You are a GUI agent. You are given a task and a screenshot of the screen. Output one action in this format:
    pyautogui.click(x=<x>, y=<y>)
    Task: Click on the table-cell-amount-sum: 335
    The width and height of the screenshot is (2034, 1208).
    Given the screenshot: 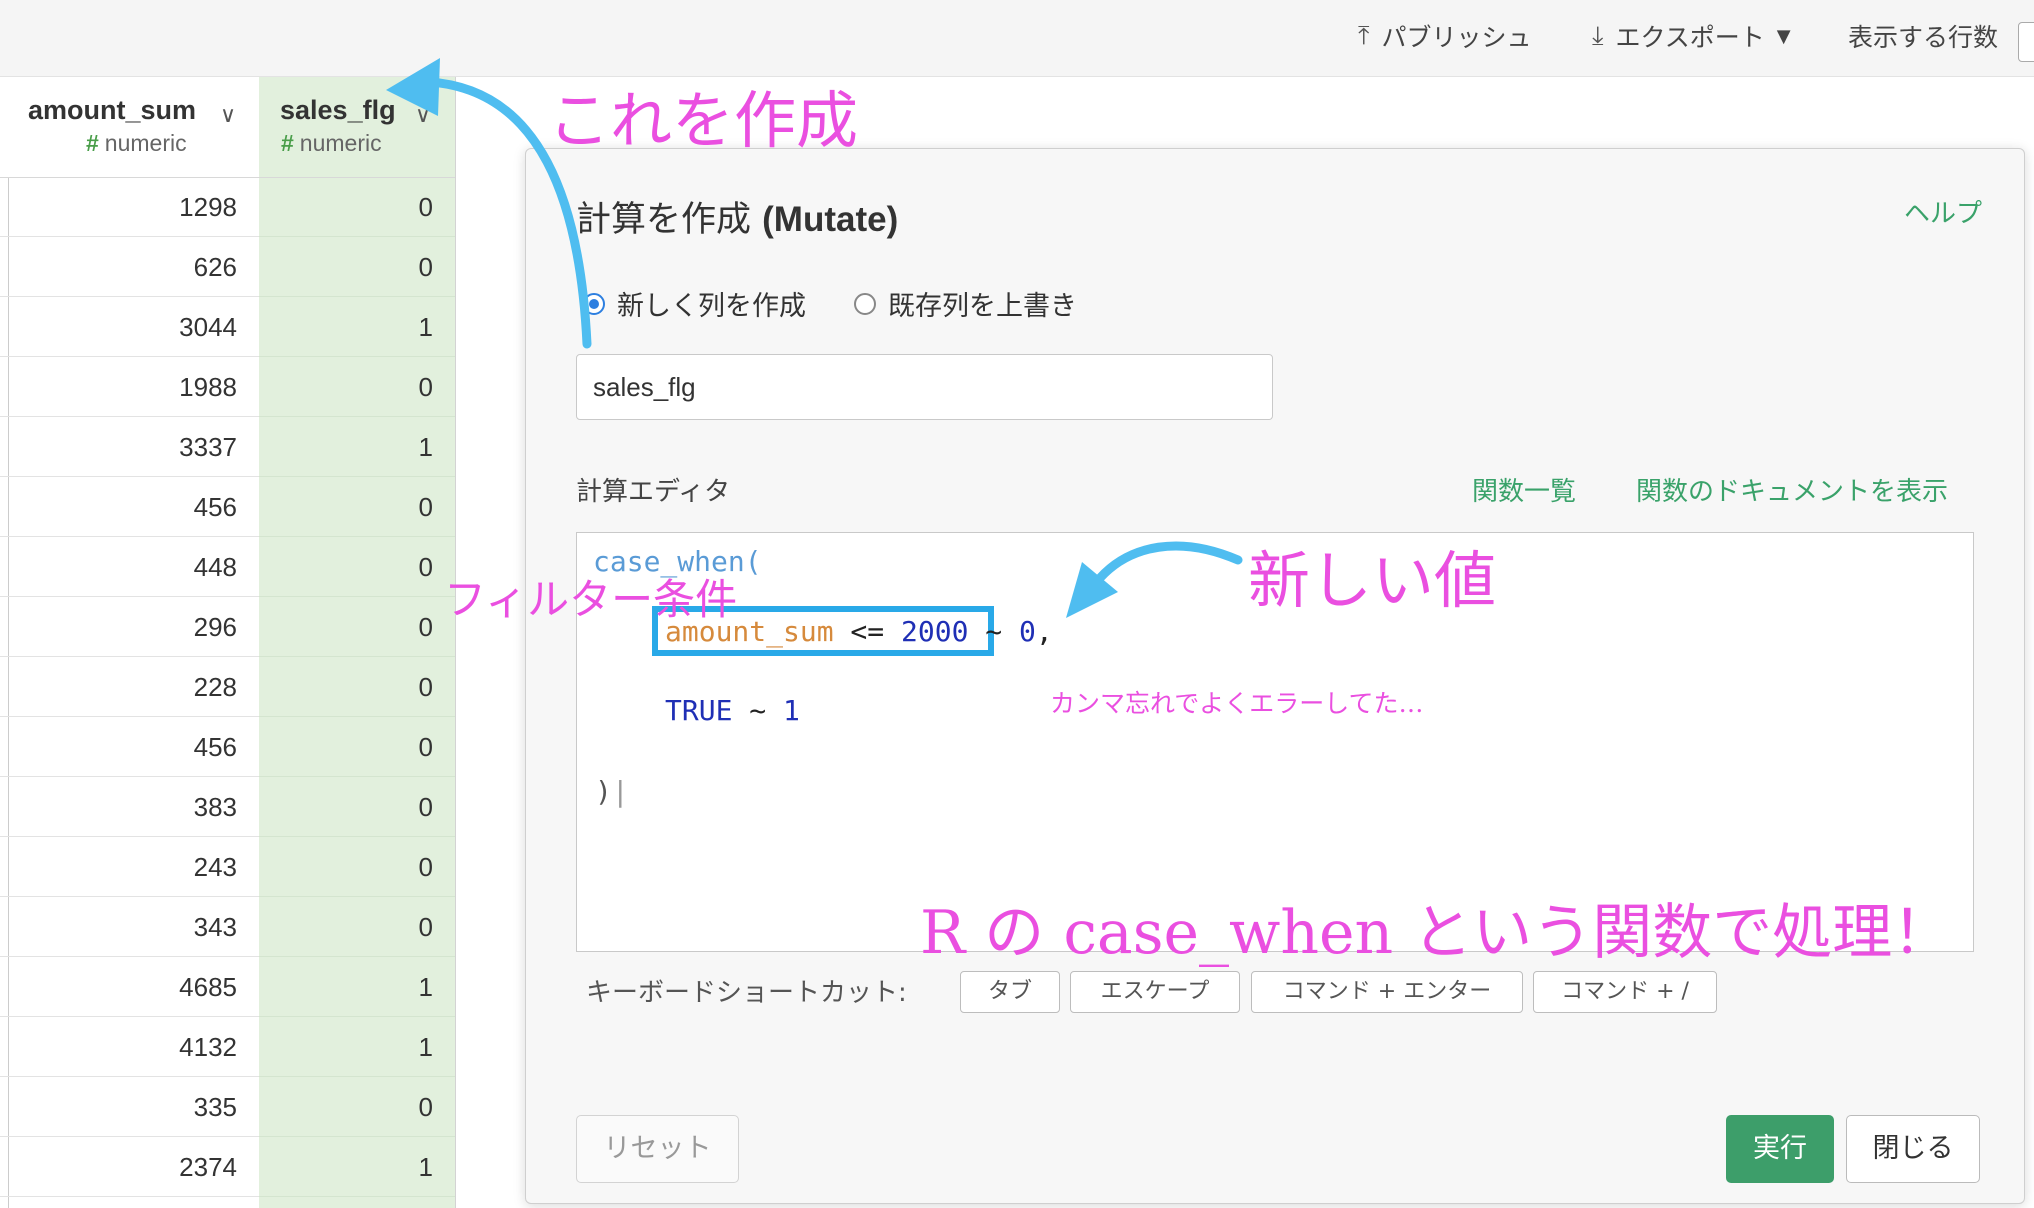 What is the action you would take?
    pyautogui.click(x=129, y=1107)
    